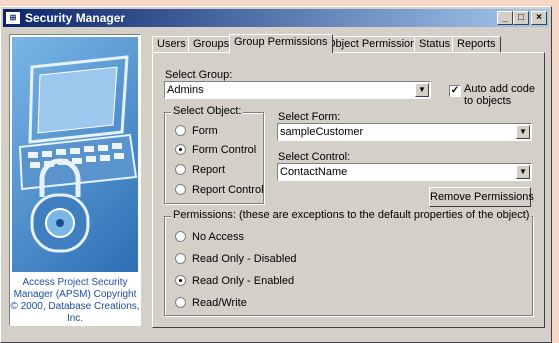  I want to click on select-form-combo: sampleCustomer ▼, so click(404, 132).